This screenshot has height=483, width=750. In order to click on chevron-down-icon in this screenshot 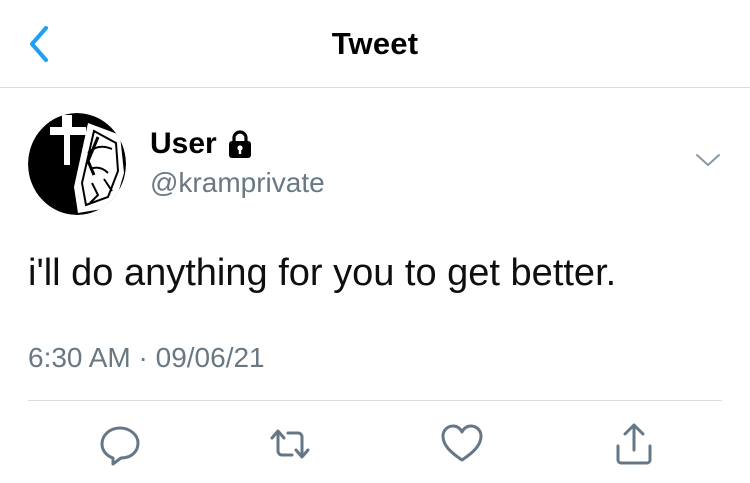, I will do `click(708, 160)`.